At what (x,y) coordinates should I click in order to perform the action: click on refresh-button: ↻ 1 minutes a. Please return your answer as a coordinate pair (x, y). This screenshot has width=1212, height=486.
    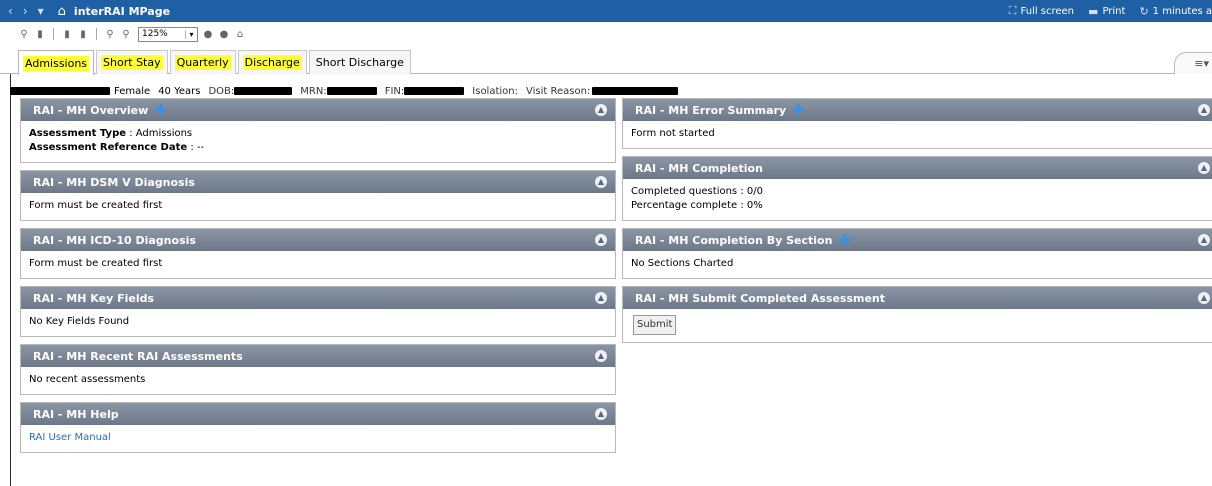
    Looking at the image, I should click on (1175, 11).